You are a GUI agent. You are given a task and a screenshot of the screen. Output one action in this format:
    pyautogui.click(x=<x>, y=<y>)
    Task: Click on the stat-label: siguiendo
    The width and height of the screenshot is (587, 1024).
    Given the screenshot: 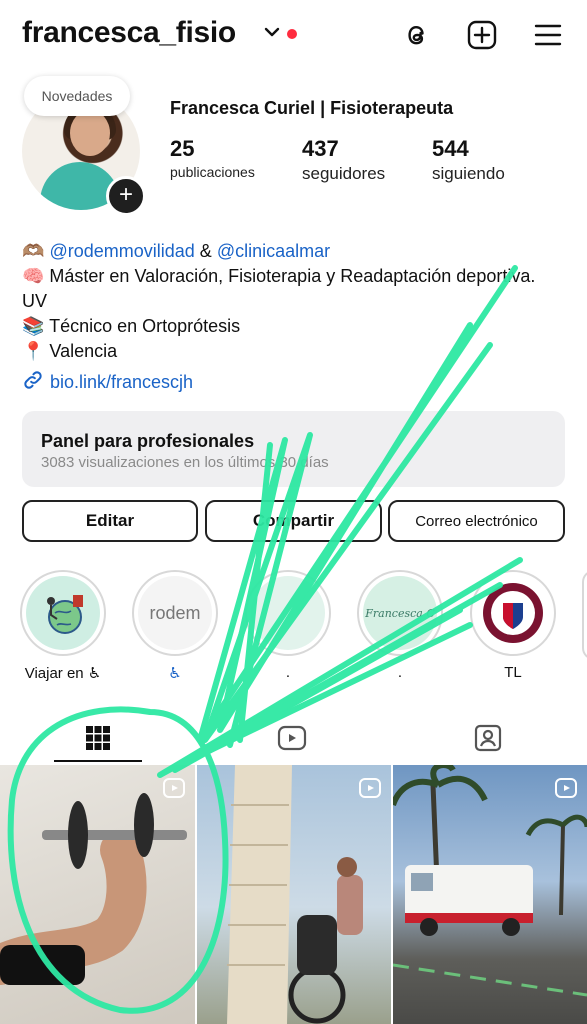 What is the action you would take?
    pyautogui.click(x=468, y=173)
    